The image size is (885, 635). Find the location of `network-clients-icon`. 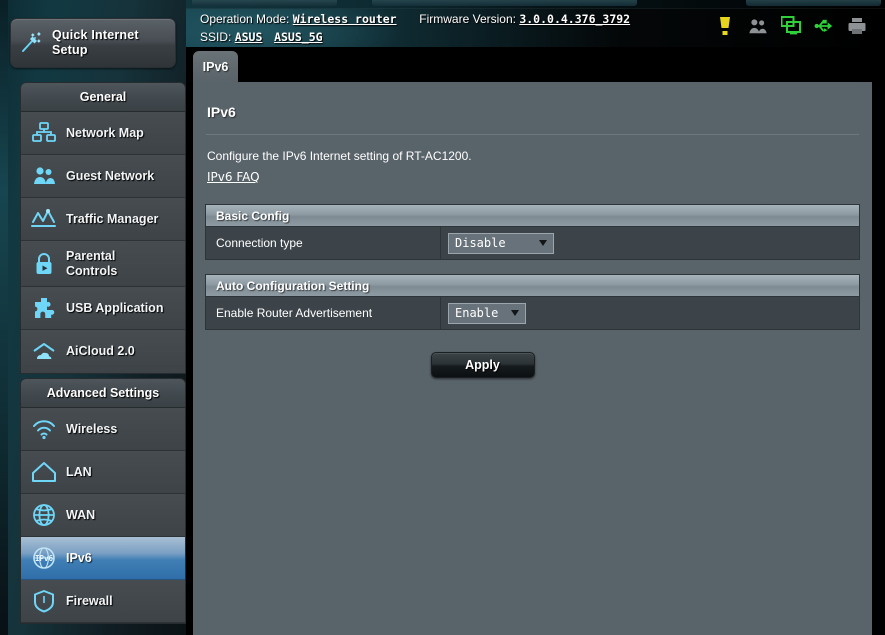

network-clients-icon is located at coordinates (791, 26).